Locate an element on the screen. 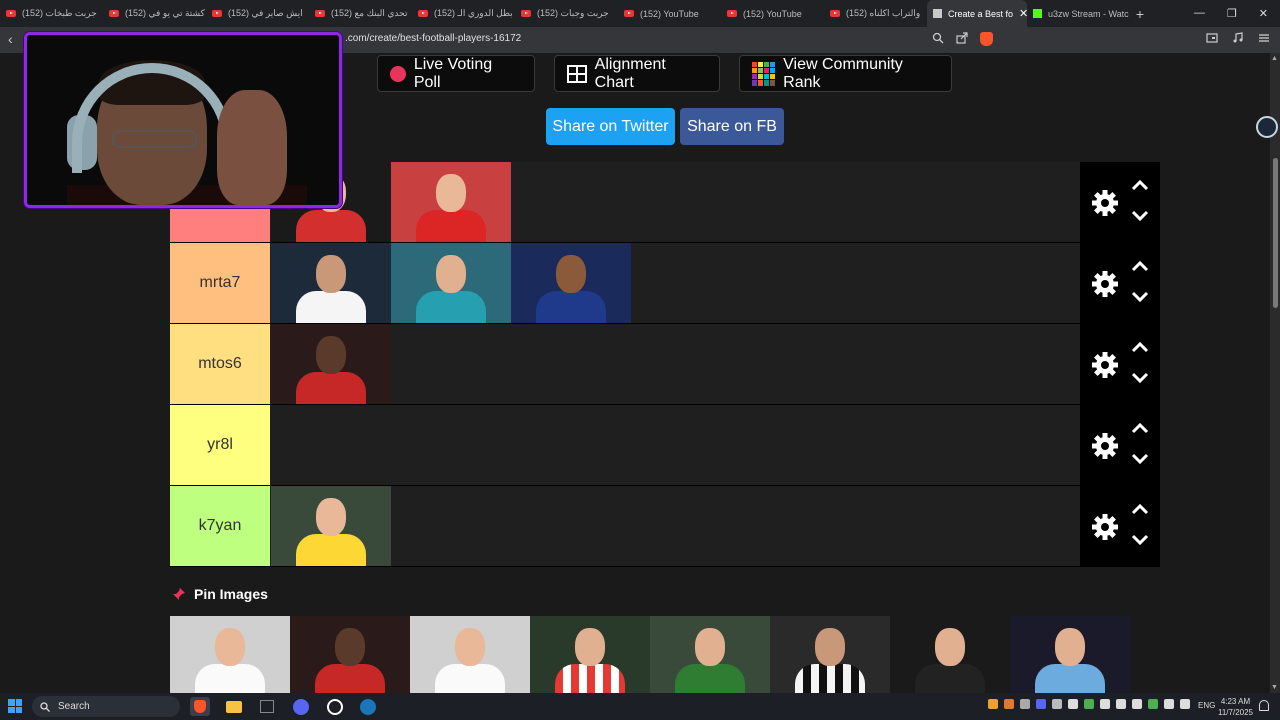 The height and width of the screenshot is (720, 1280). tab-youtube: (152) بطل الدوري الـ is located at coordinates (463, 13).